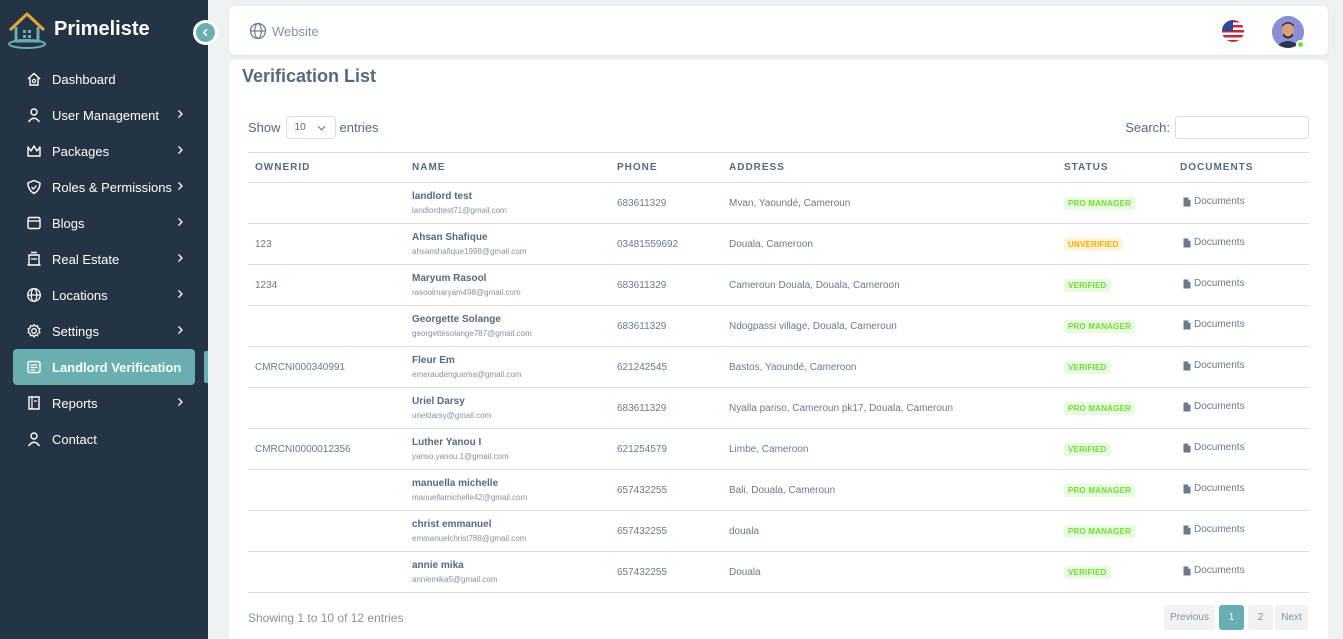 The image size is (1343, 639). What do you see at coordinates (889, 449) in the screenshot?
I see `cell-address: Limbe, Cameroon` at bounding box center [889, 449].